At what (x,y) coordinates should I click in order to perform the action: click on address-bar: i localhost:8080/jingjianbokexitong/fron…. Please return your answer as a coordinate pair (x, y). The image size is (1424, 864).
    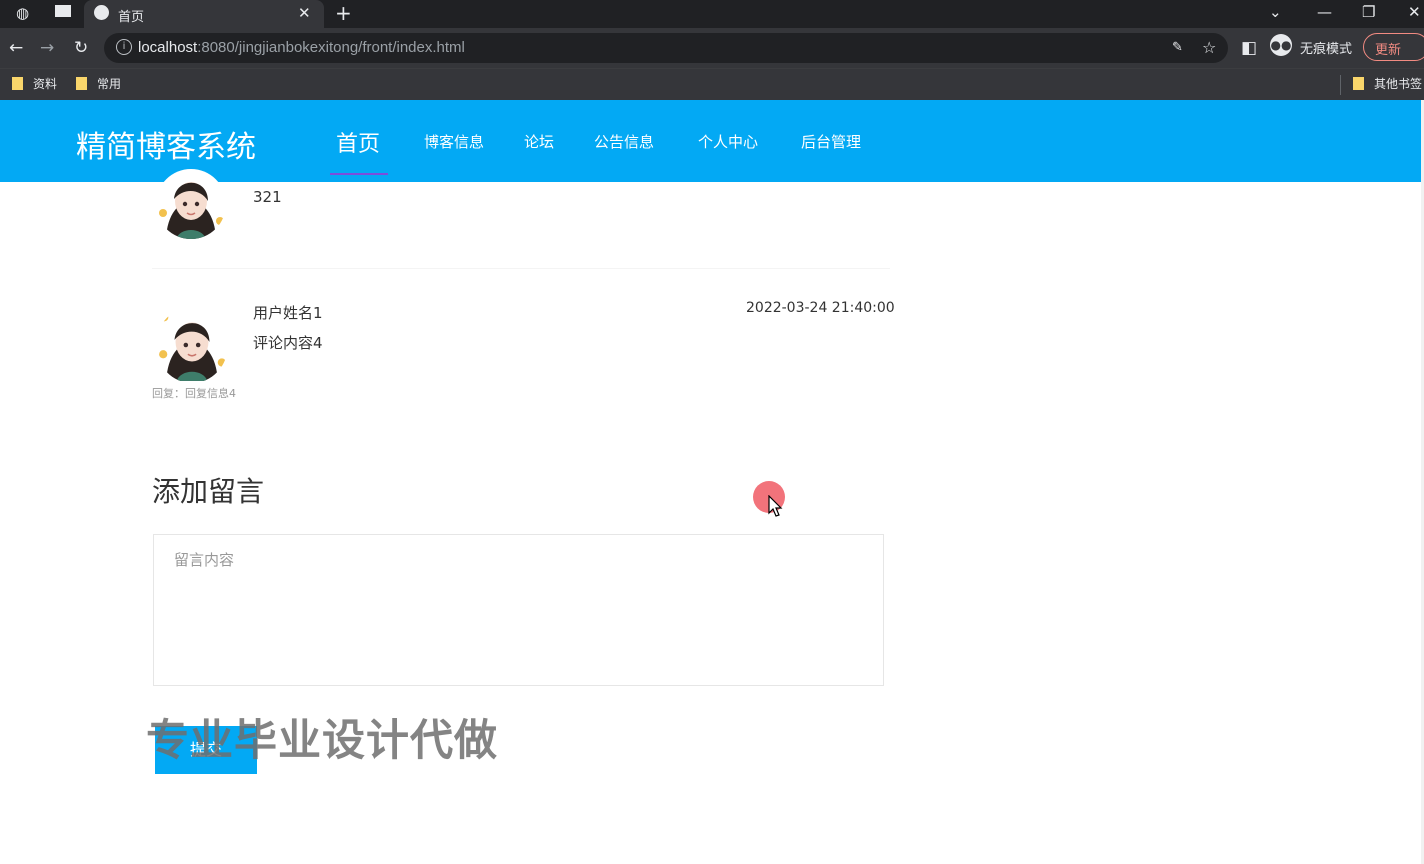
    Looking at the image, I should click on (666, 48).